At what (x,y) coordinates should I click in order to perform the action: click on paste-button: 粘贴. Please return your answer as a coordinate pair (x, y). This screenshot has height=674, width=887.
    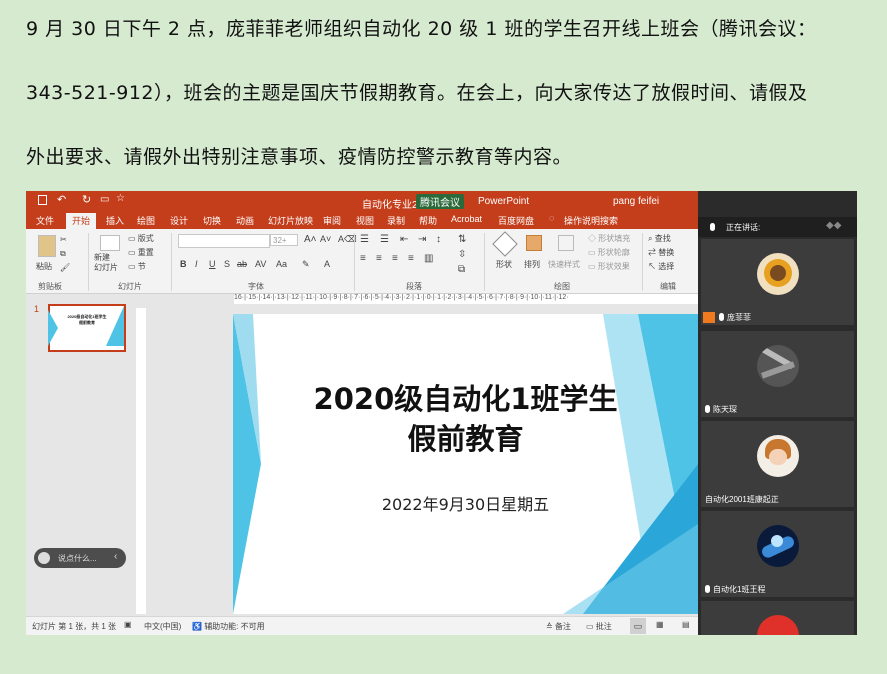
    Looking at the image, I should click on (44, 266).